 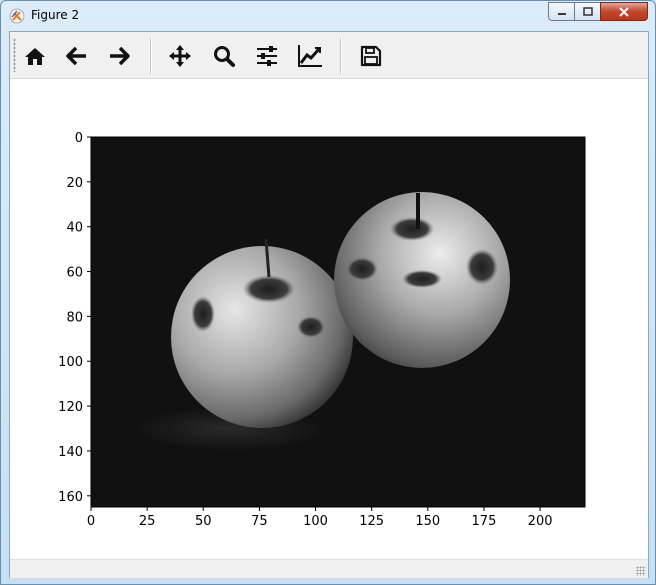 I want to click on y-tick-label: 120, so click(x=70, y=407).